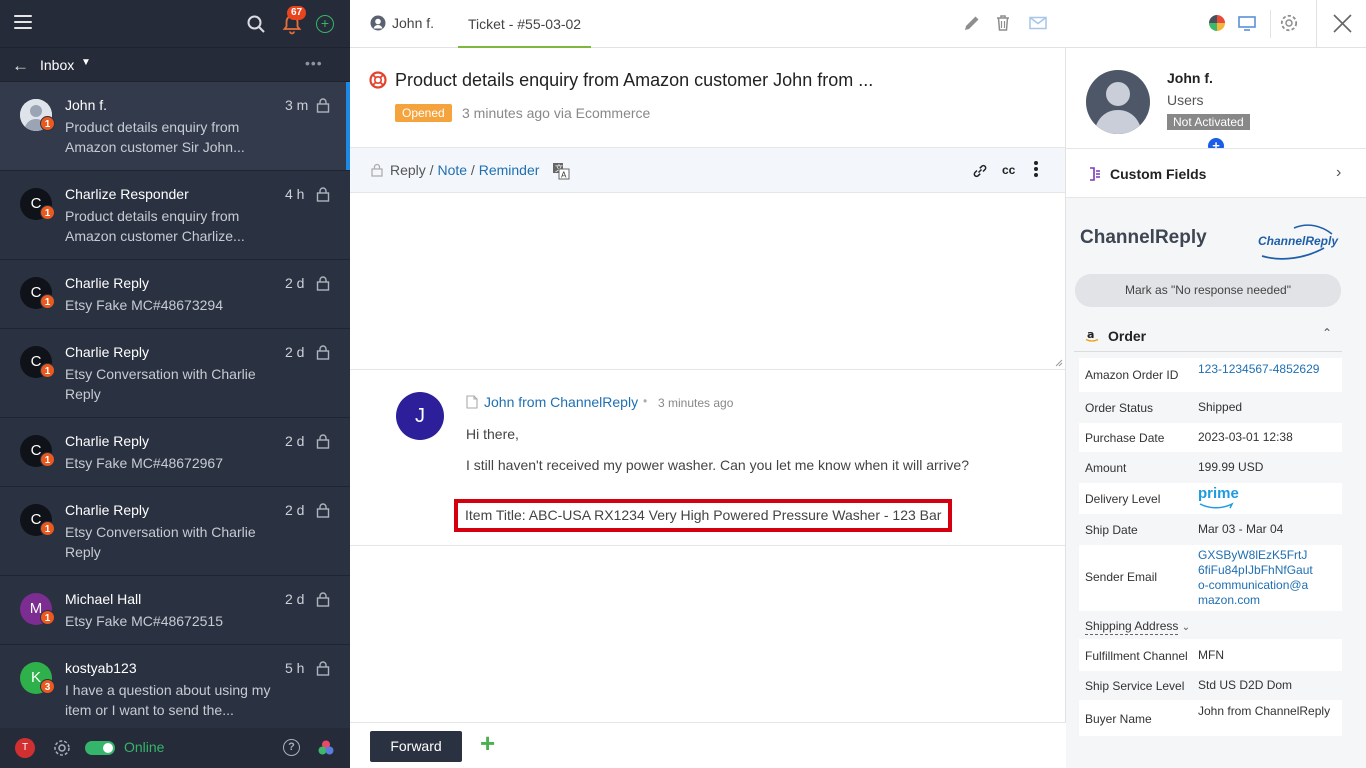  Describe the element at coordinates (1270, 24) in the screenshot. I see `toolbar-divider` at that location.